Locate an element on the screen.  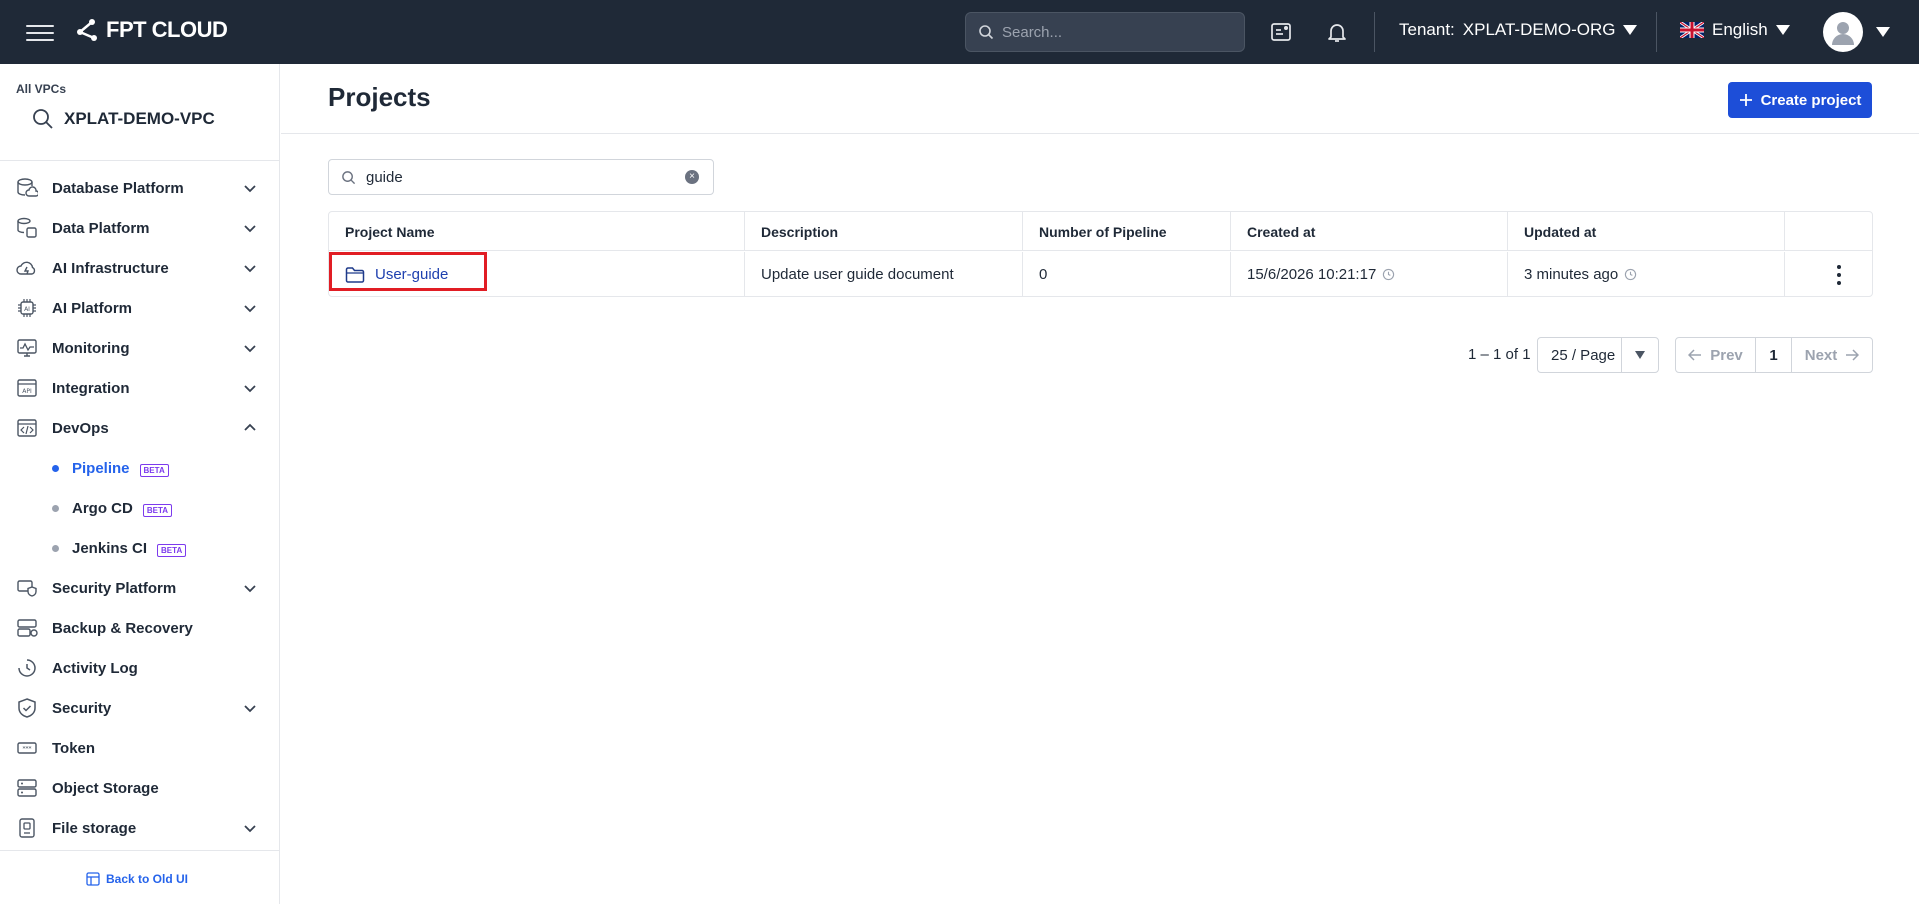
sidebar-item-ai-infrastructure: AI Infrastructure is located at coordinates (140, 268).